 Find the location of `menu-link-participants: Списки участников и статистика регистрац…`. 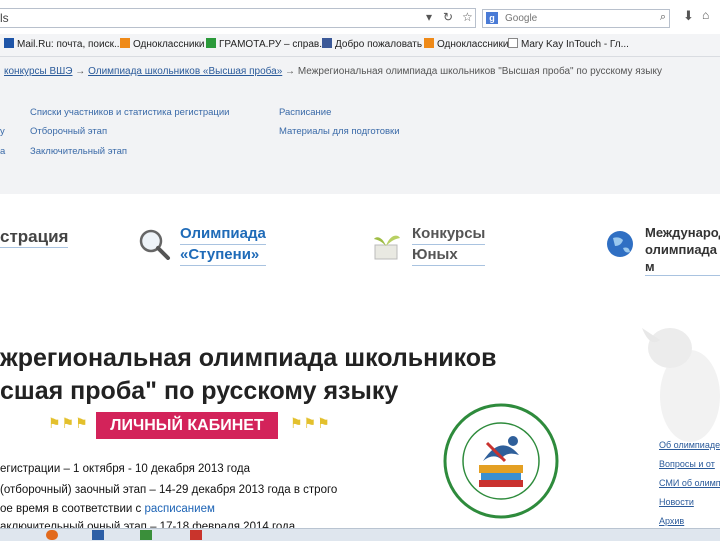

menu-link-participants: Списки участников и статистика регистрац… is located at coordinates (129, 112).